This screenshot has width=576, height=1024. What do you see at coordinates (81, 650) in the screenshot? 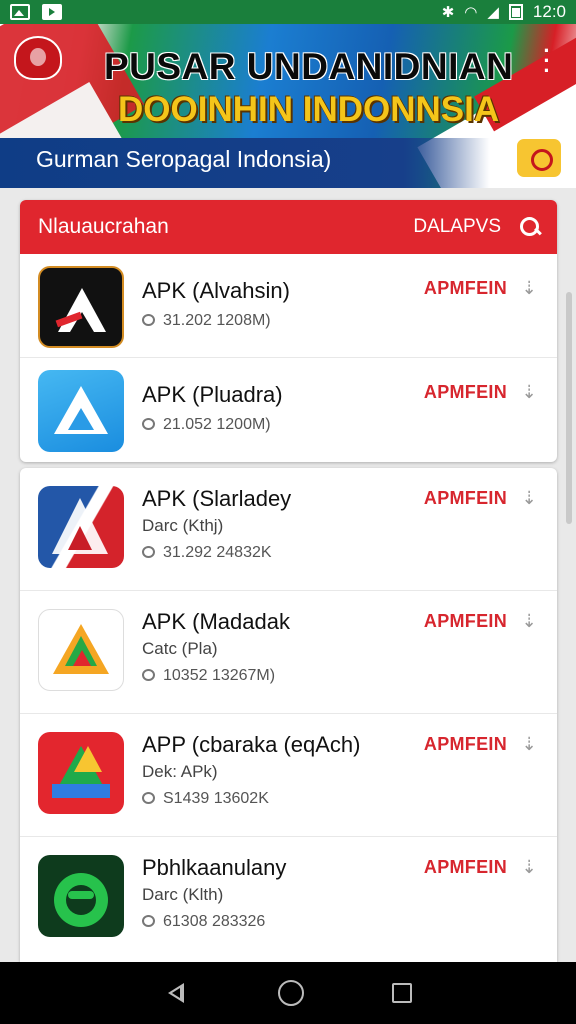
I see `apk-colorful-a-icon` at bounding box center [81, 650].